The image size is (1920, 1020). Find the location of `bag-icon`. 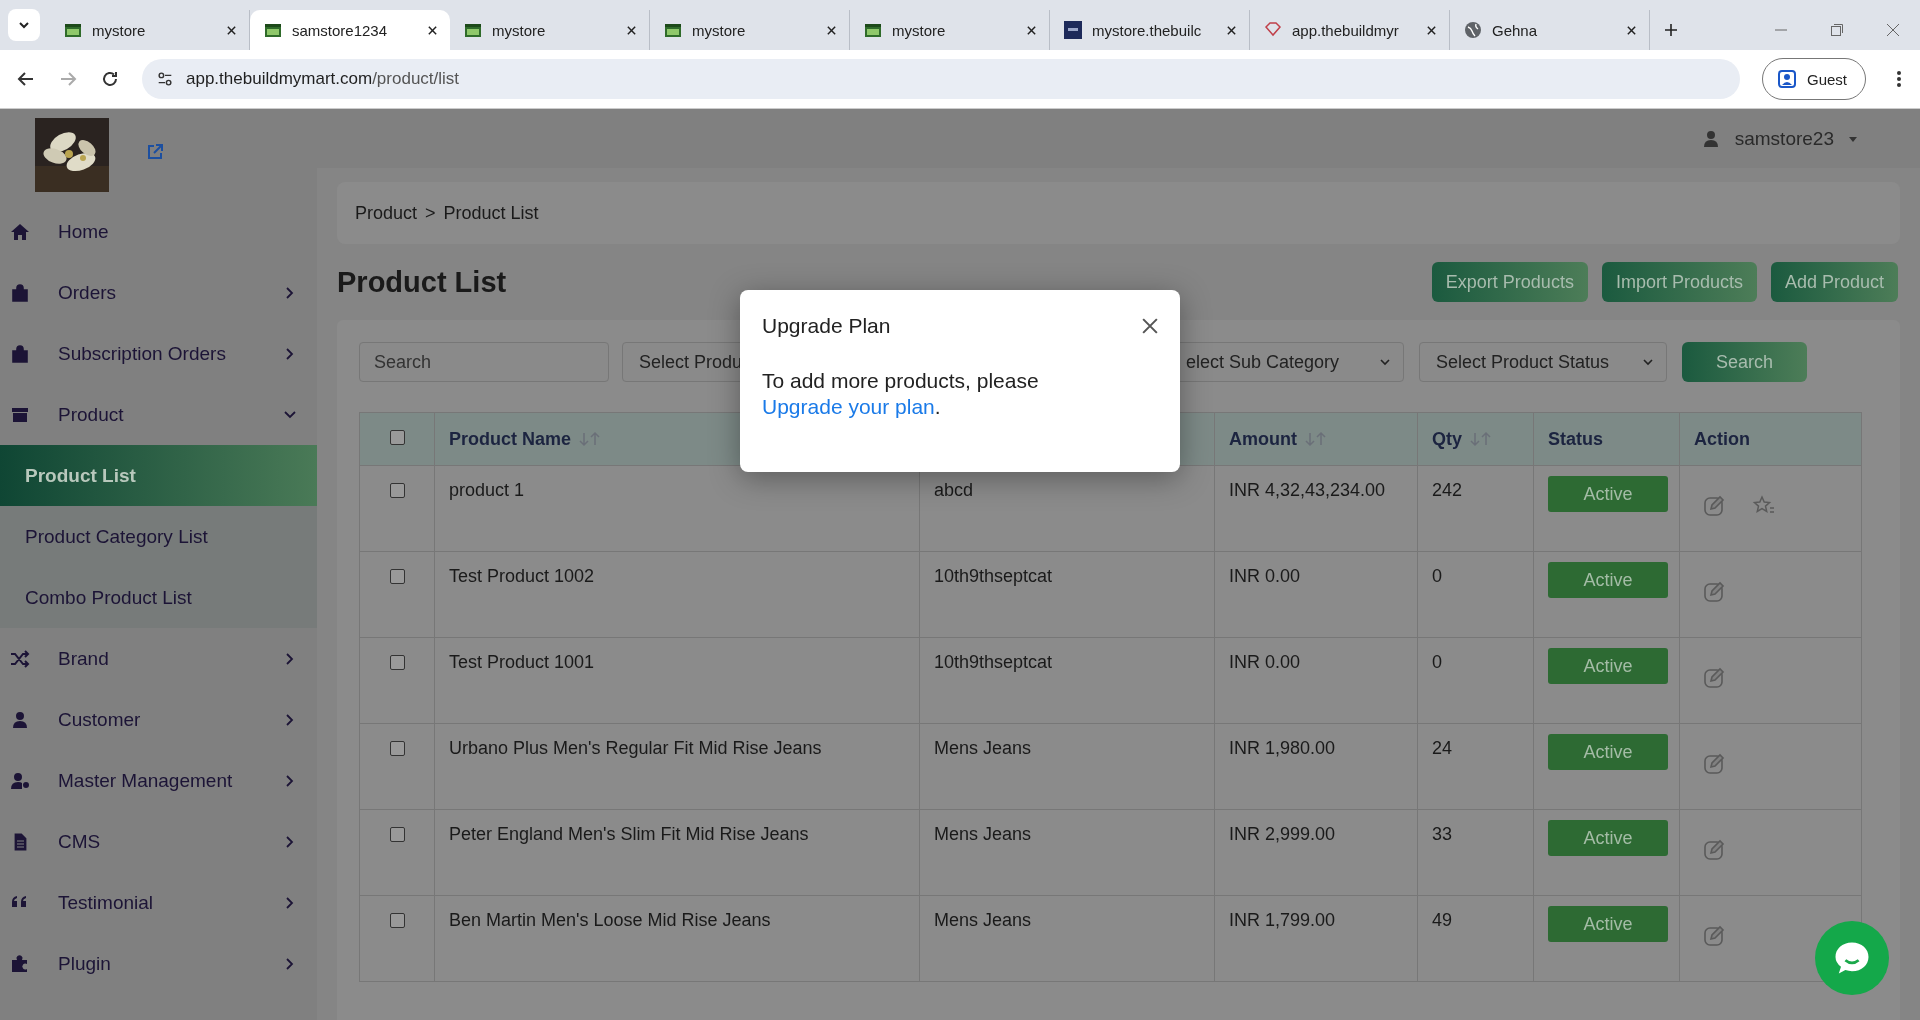

bag-icon is located at coordinates (20, 292).